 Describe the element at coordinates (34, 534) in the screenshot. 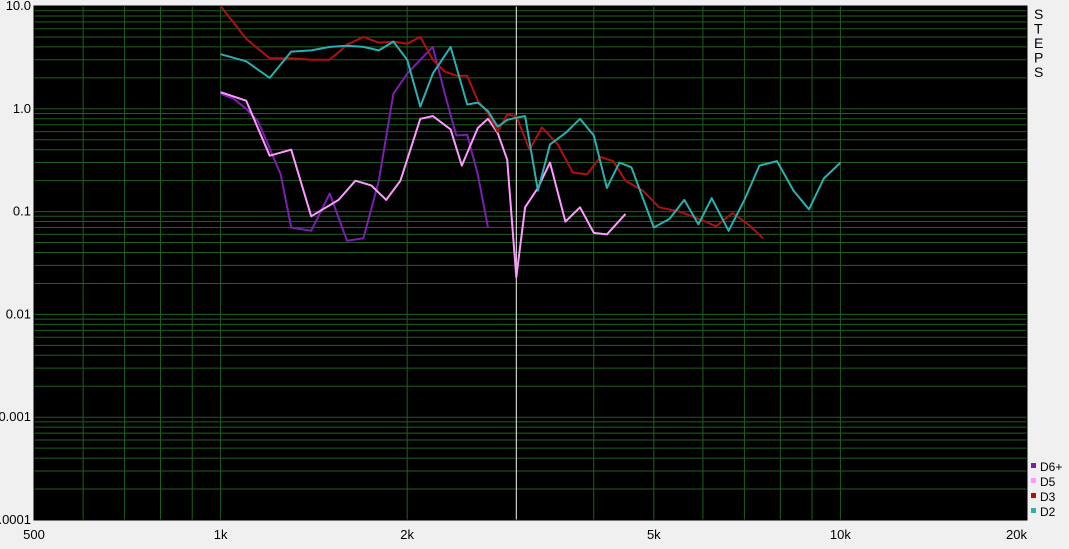

I see `x-tick-label: 500` at that location.